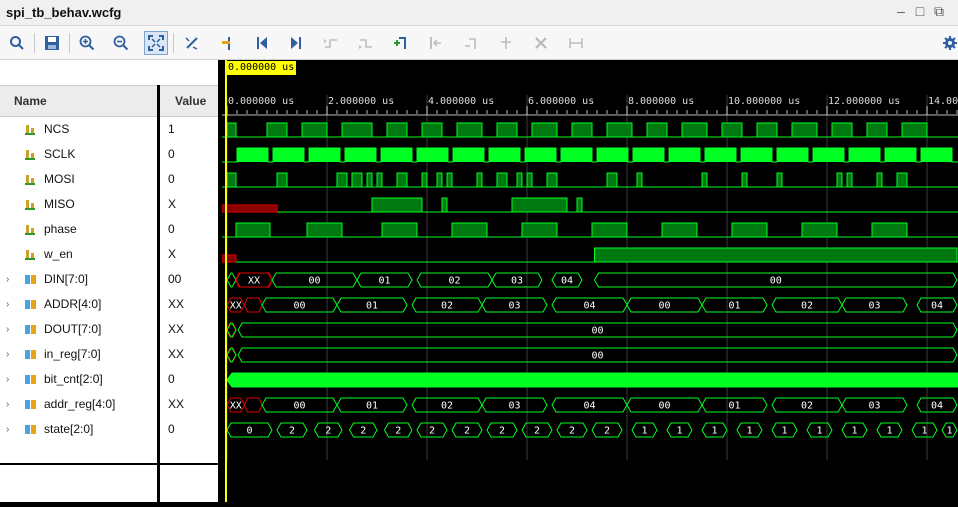 This screenshot has width=958, height=507. I want to click on next-transition-icon, so click(366, 43).